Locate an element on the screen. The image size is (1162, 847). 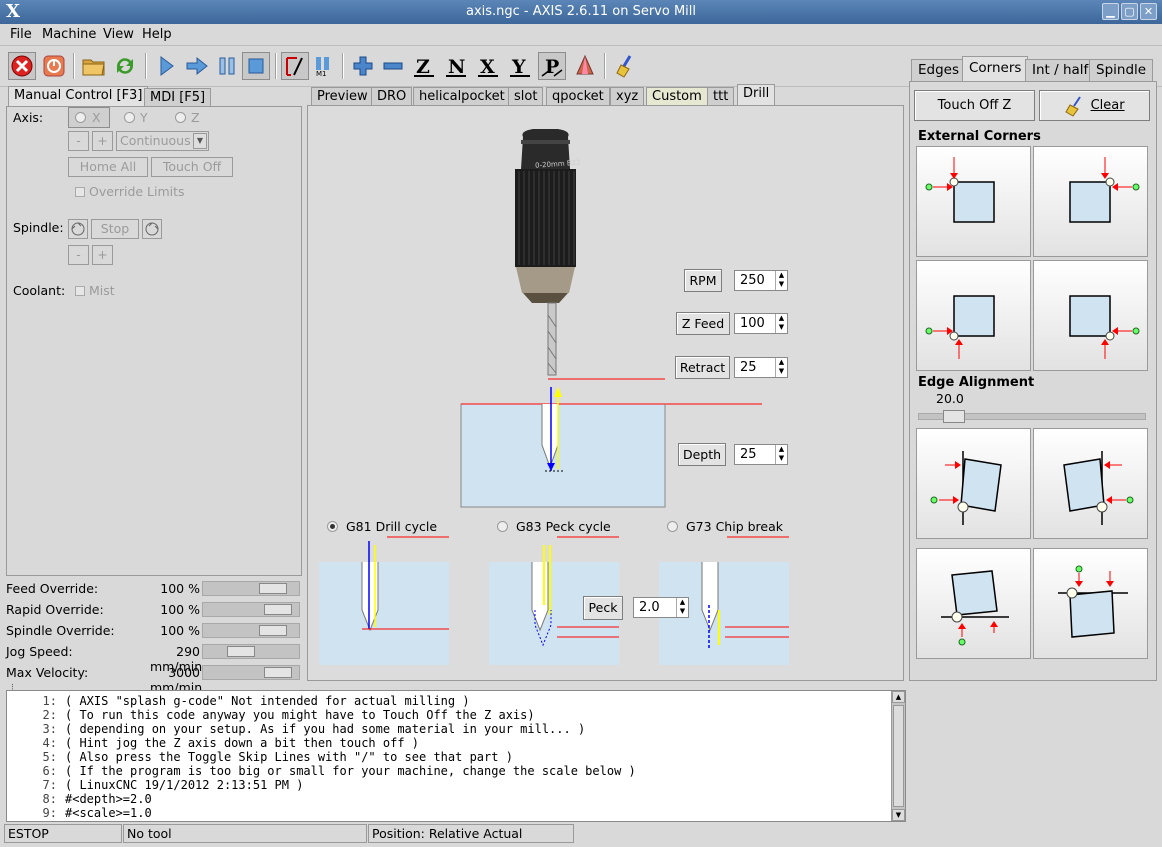
pause-icon is located at coordinates (227, 66).